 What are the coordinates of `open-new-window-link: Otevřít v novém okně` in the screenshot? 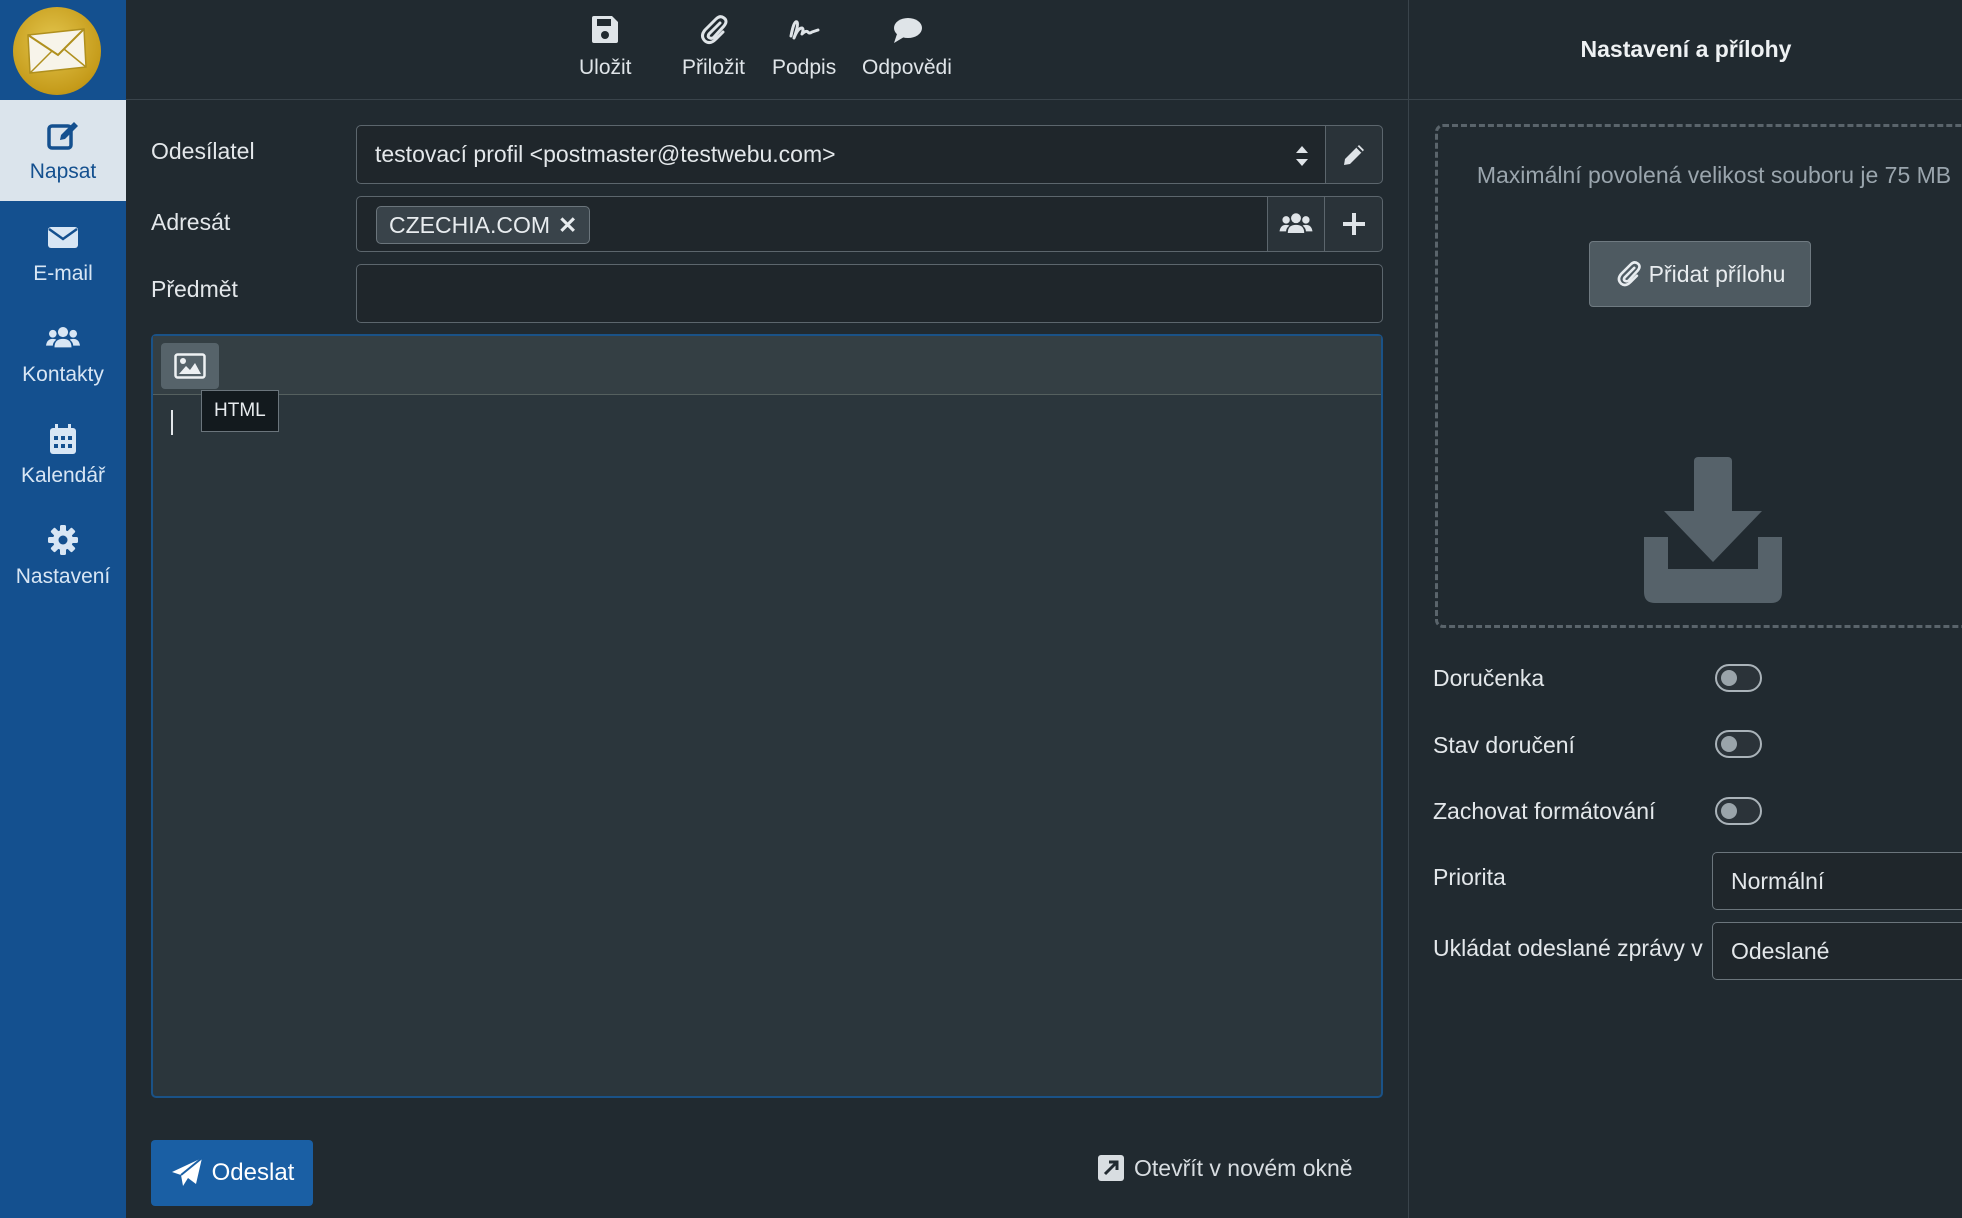 It's located at (1224, 1168).